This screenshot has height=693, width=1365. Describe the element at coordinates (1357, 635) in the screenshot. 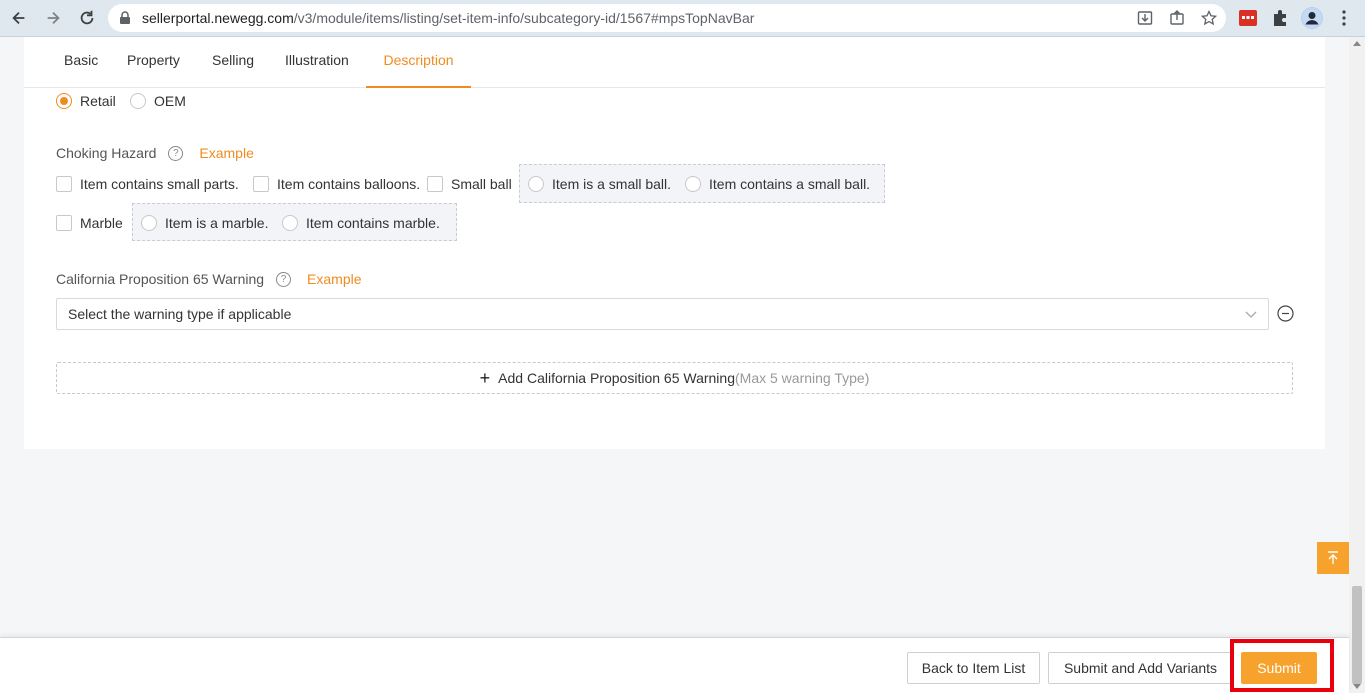

I see `scrollbar-thumb` at that location.